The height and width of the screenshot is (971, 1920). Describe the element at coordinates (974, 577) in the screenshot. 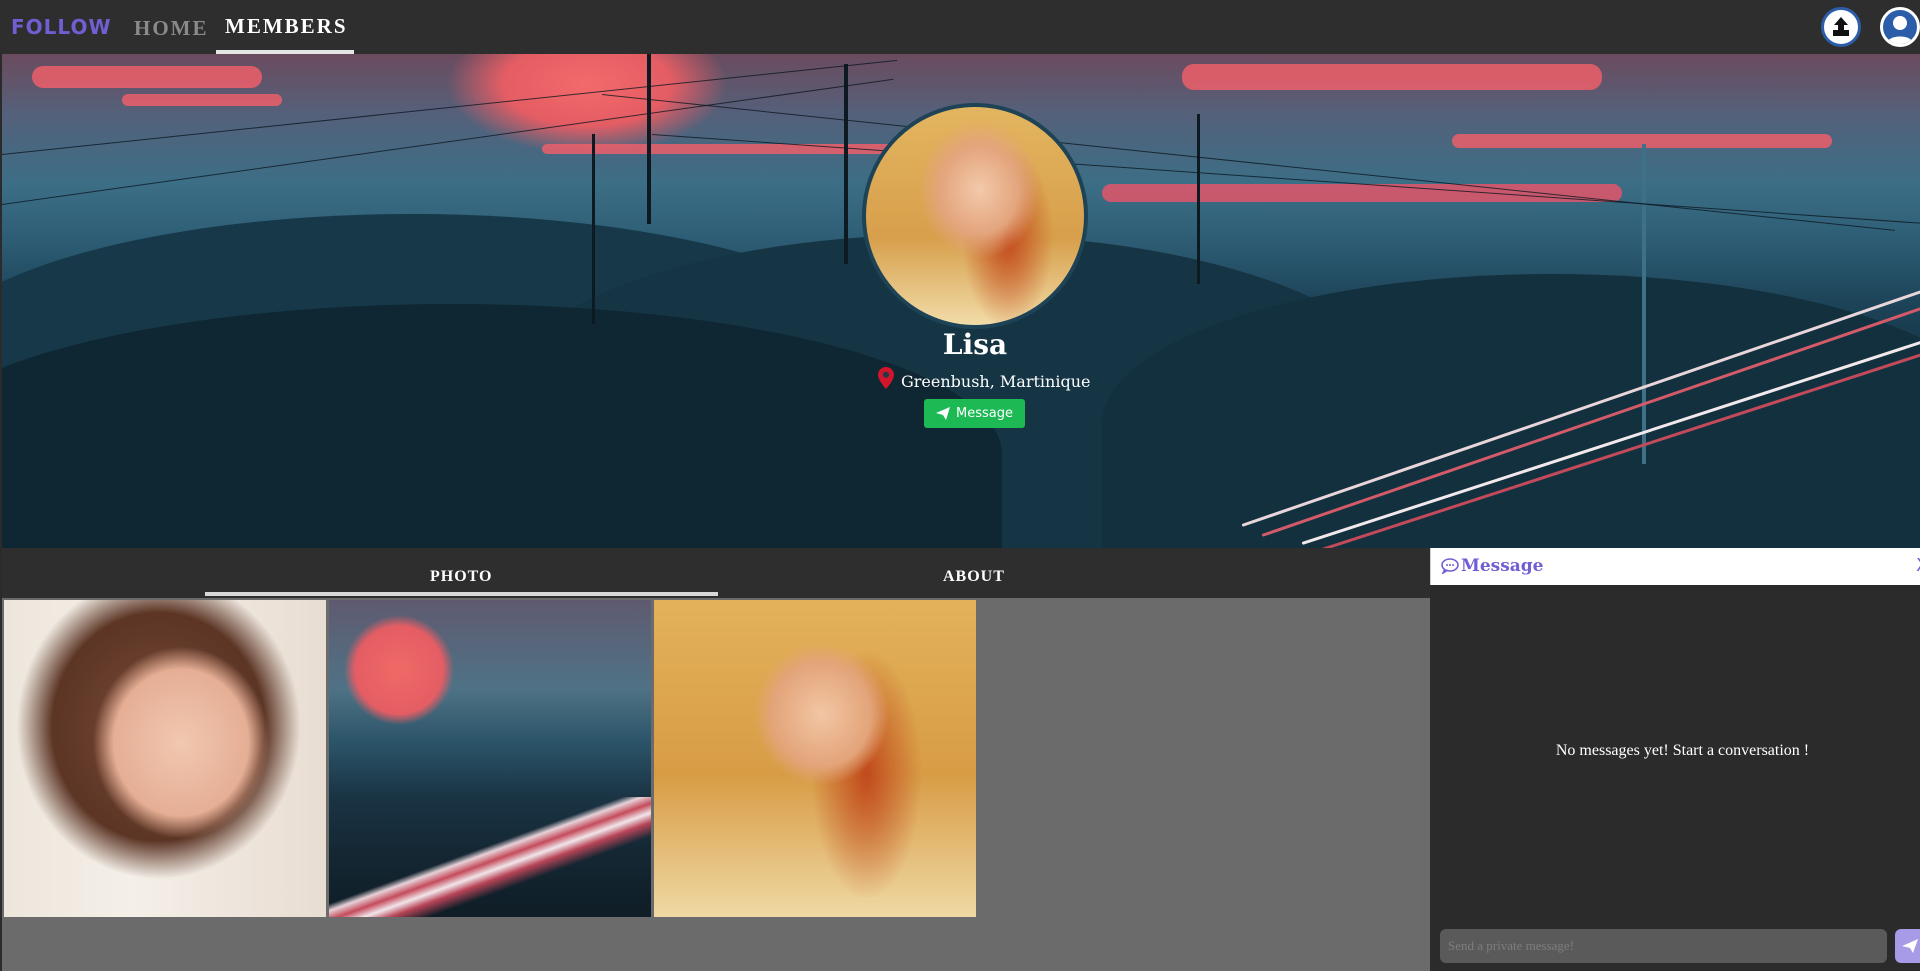

I see `tab-about: ABOUT` at that location.